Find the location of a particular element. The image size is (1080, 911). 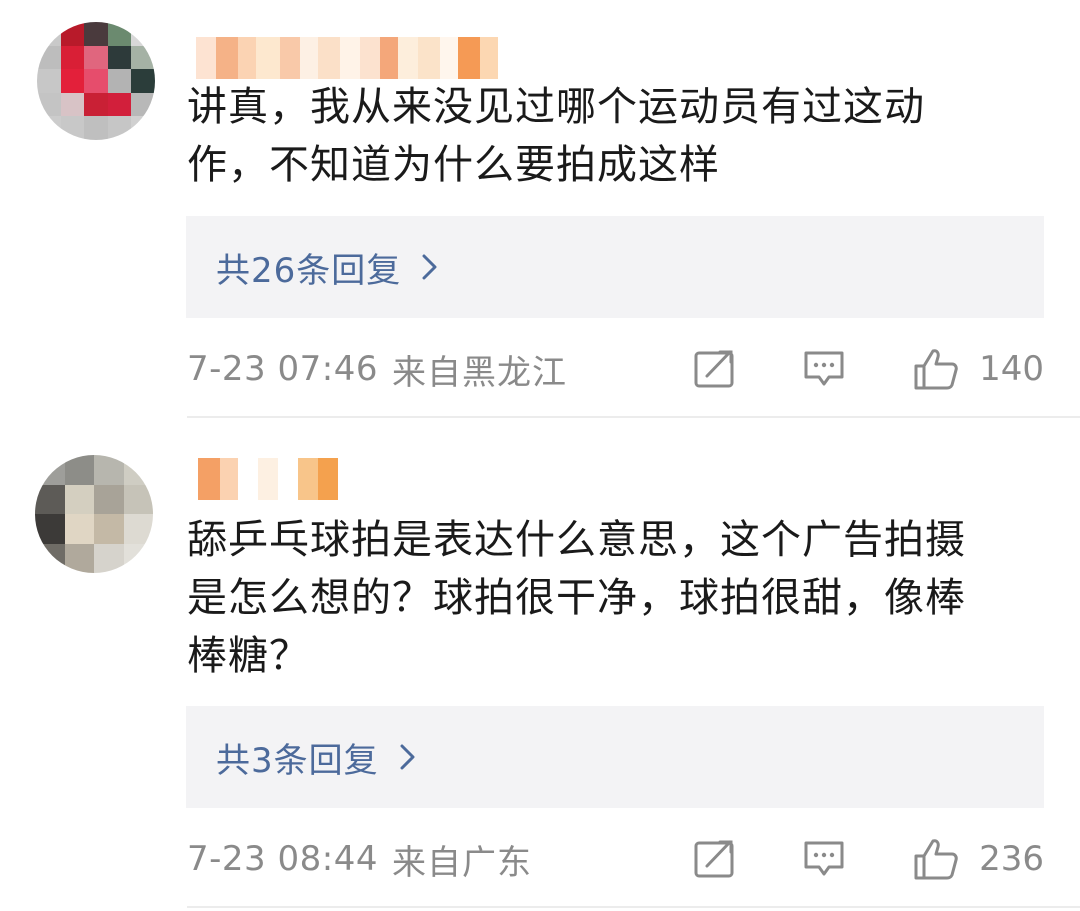

replies-label: 共26条回复 is located at coordinates (309, 270).